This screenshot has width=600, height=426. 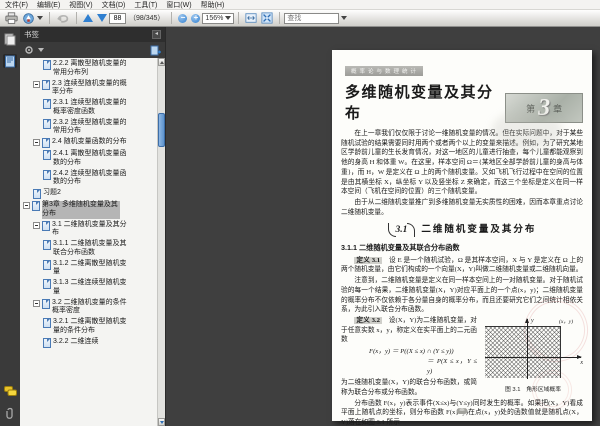 I want to click on pages-icon, so click(x=10, y=39).